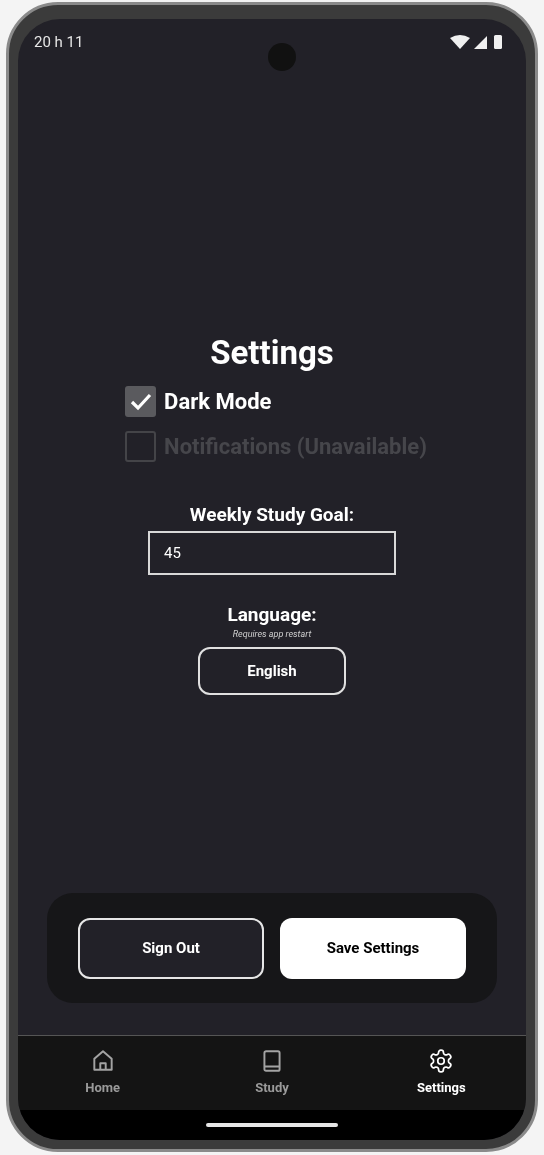 This screenshot has height=1155, width=544. I want to click on restart-hint: Requires app restart, so click(272, 634).